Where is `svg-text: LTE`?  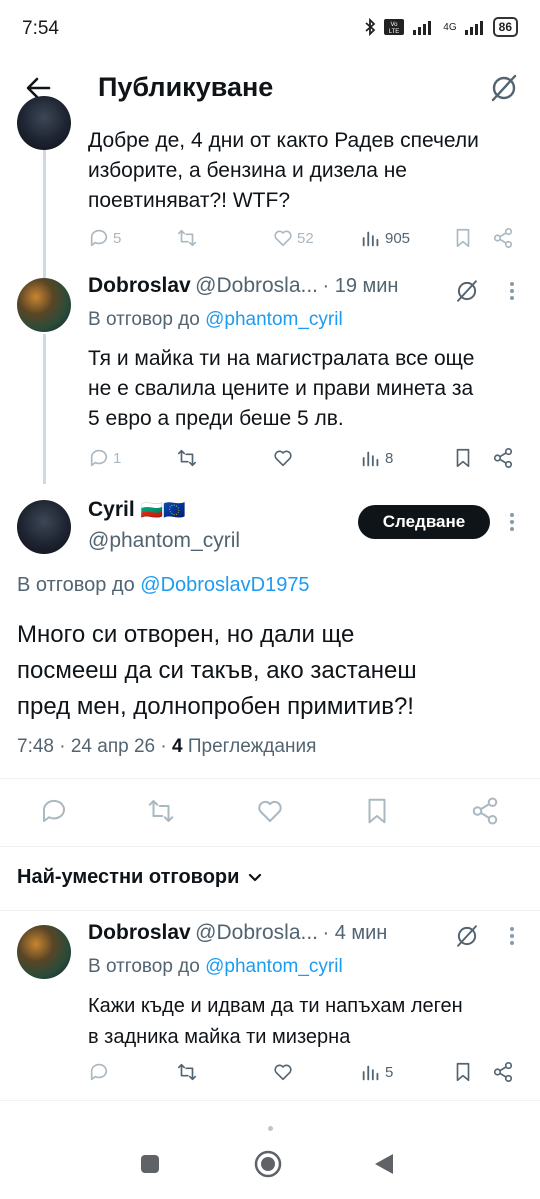
svg-text: LTE is located at coordinates (394, 32).